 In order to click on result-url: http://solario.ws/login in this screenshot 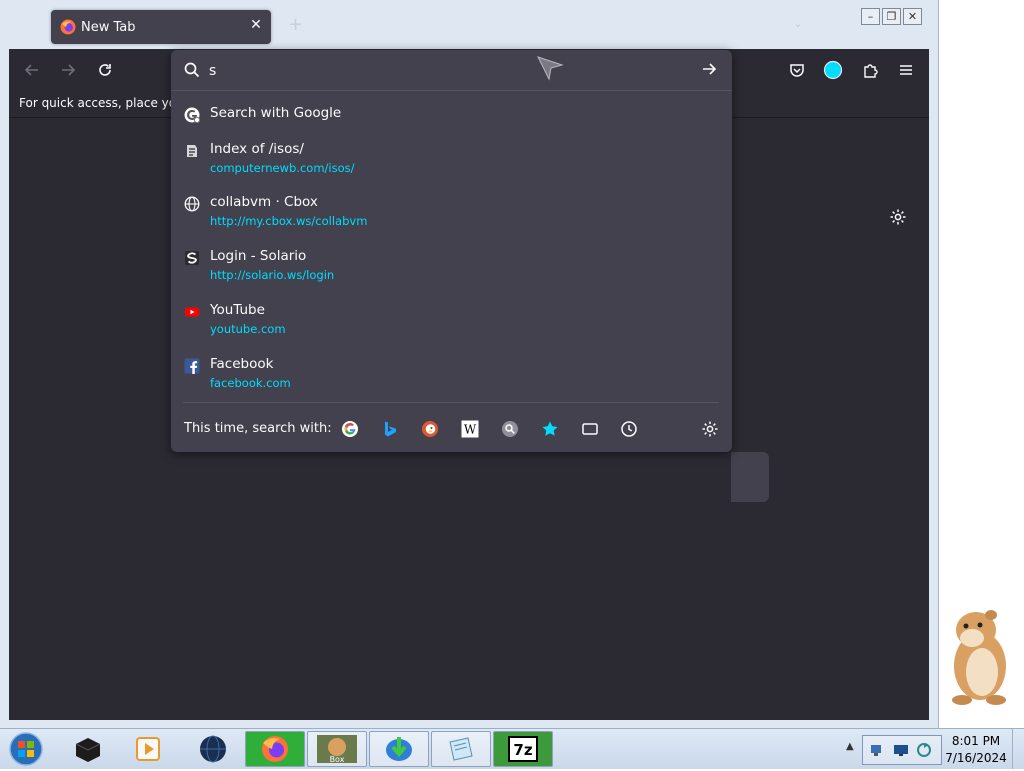, I will do `click(272, 275)`.